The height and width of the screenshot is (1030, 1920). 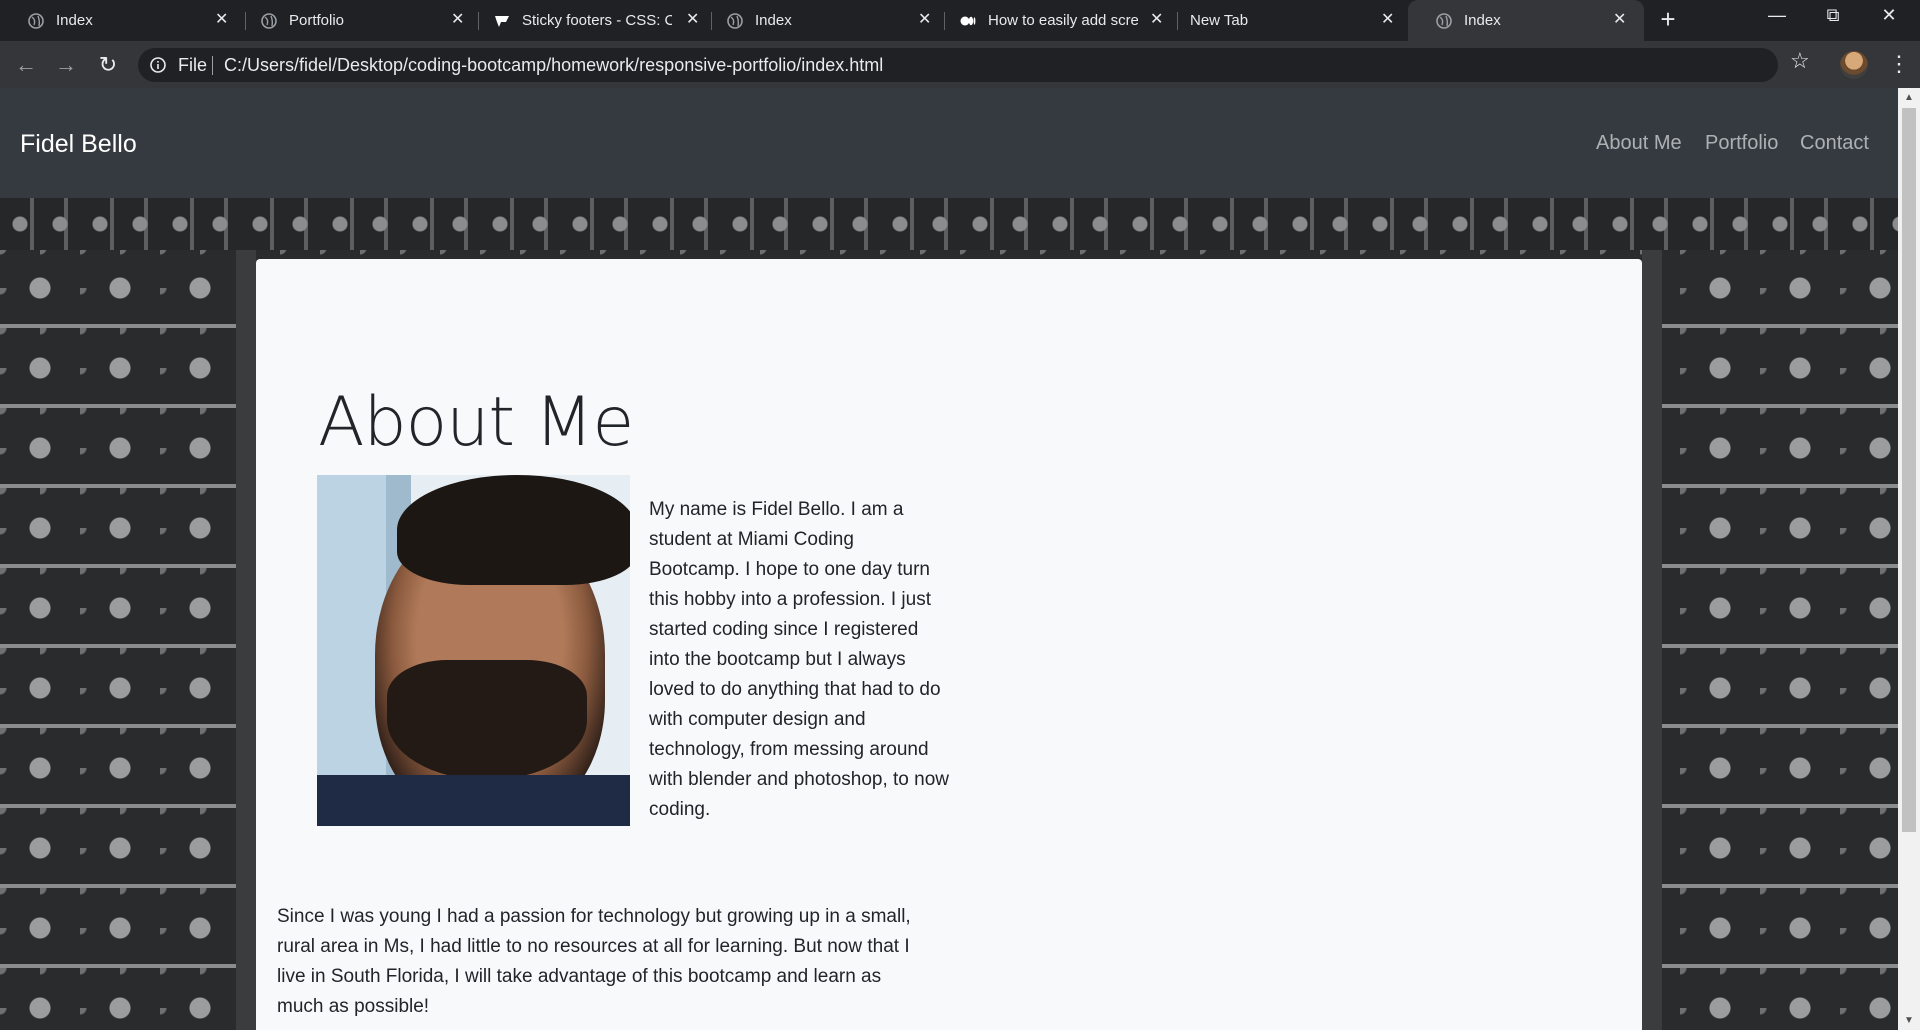 I want to click on menu-icon: ⋮, so click(x=1899, y=64).